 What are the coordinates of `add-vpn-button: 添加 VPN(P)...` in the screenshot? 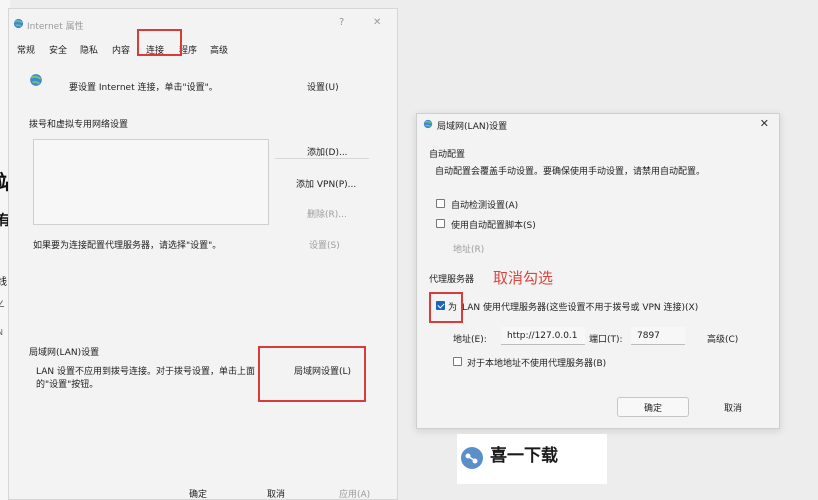 It's located at (326, 183).